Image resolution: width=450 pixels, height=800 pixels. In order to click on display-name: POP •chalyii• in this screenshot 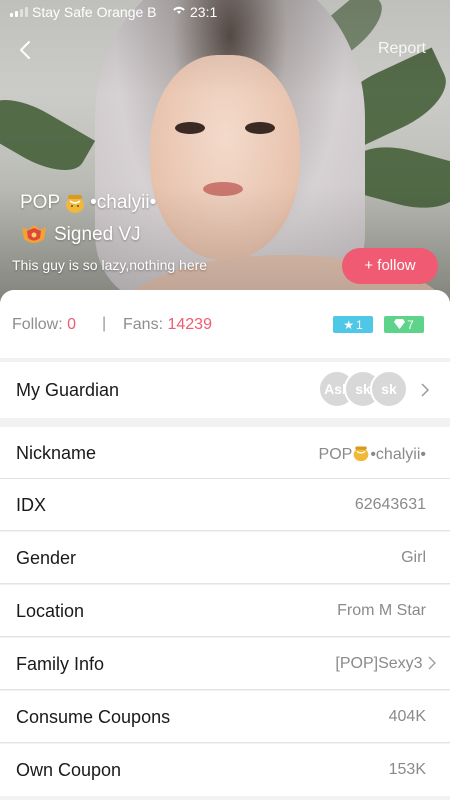, I will do `click(88, 203)`.